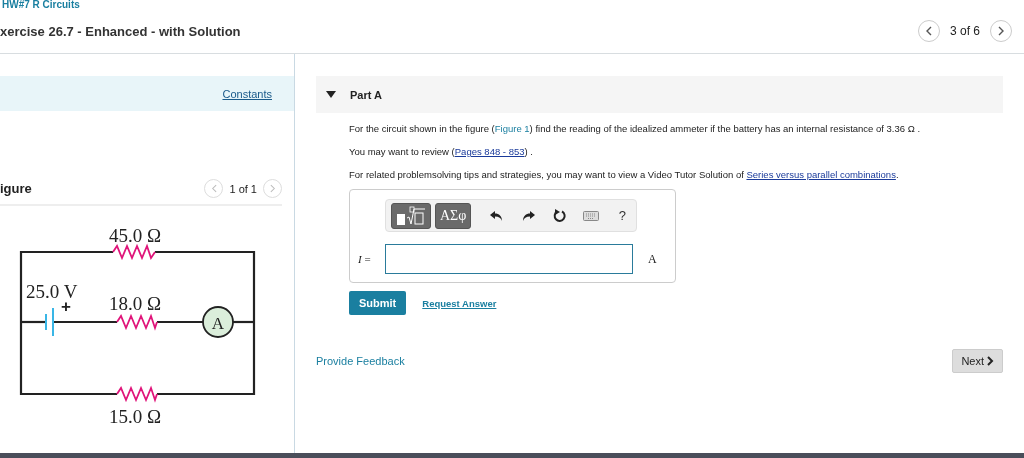  I want to click on symbols-button: ΑΣφ, so click(453, 215).